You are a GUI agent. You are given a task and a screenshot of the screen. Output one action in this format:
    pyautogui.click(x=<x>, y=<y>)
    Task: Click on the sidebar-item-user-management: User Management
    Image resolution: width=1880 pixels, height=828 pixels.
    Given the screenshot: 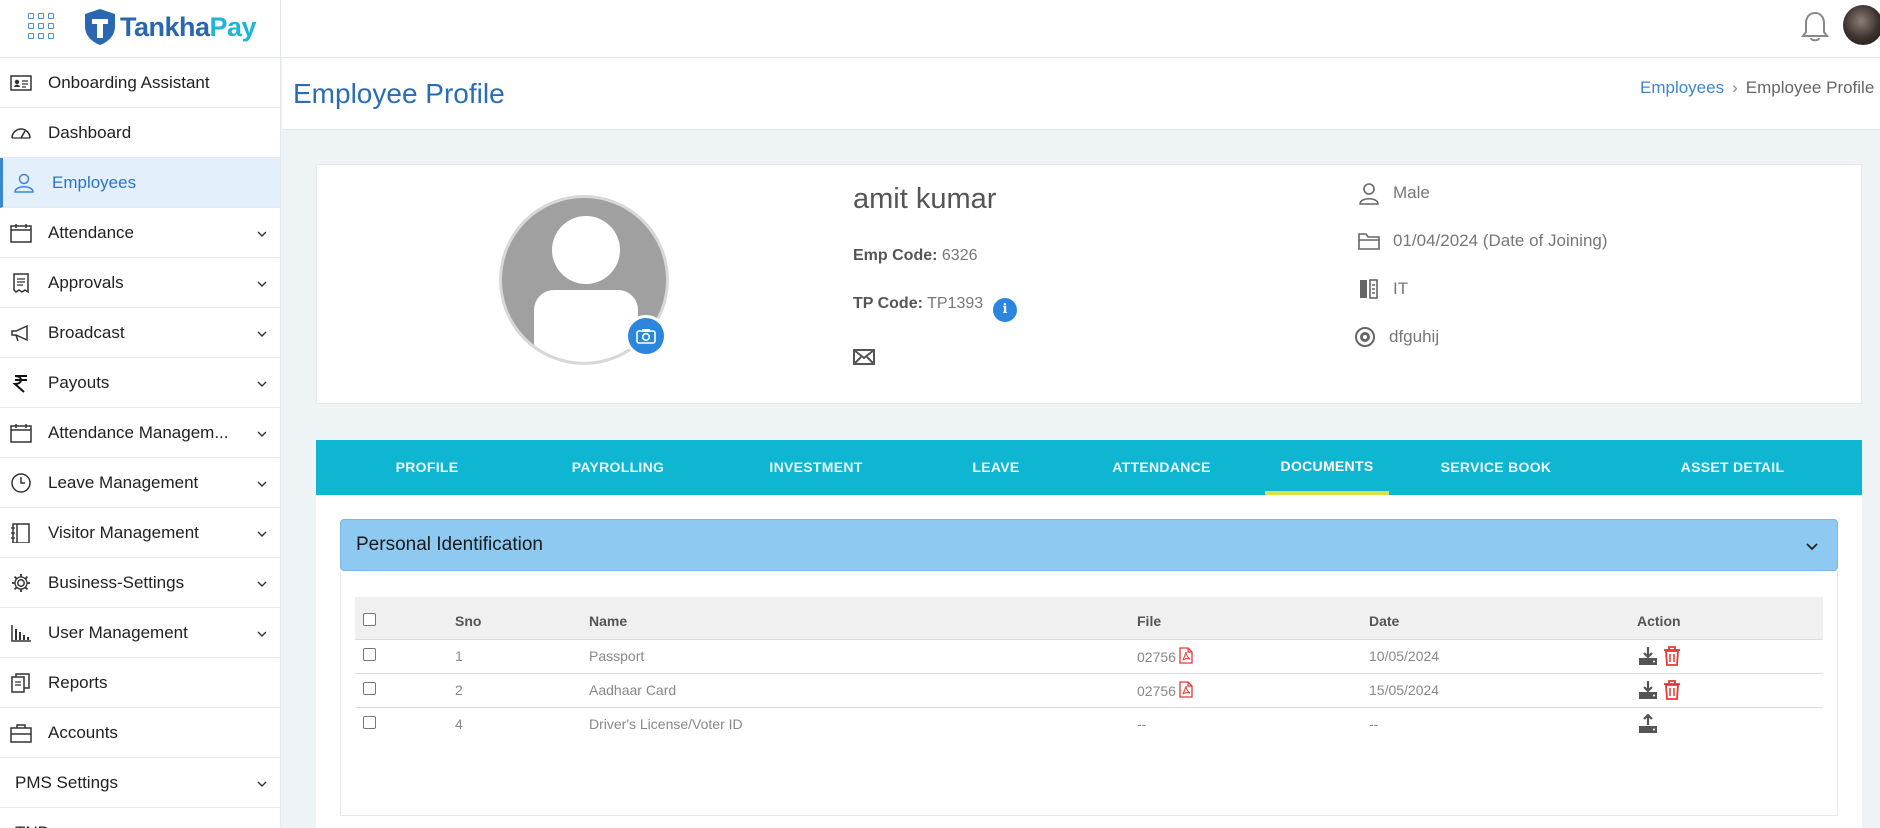 What is the action you would take?
    pyautogui.click(x=140, y=633)
    